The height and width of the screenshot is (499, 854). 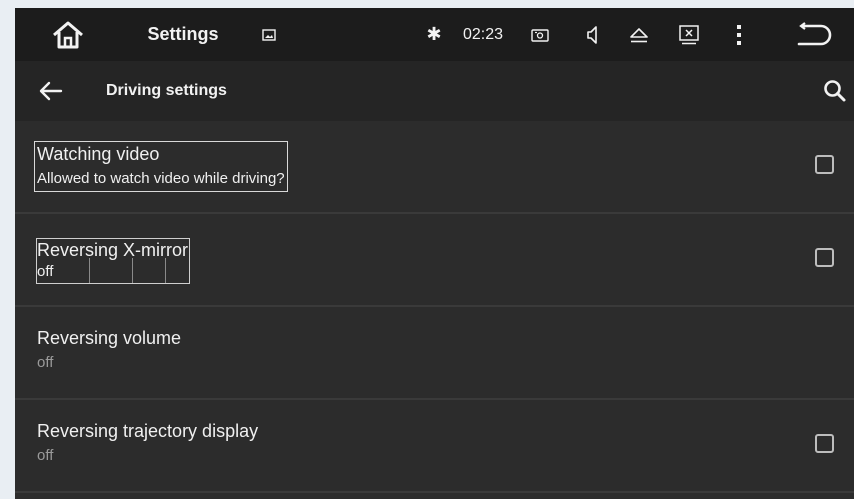 What do you see at coordinates (824, 164) in the screenshot?
I see `watching-video-checkbox` at bounding box center [824, 164].